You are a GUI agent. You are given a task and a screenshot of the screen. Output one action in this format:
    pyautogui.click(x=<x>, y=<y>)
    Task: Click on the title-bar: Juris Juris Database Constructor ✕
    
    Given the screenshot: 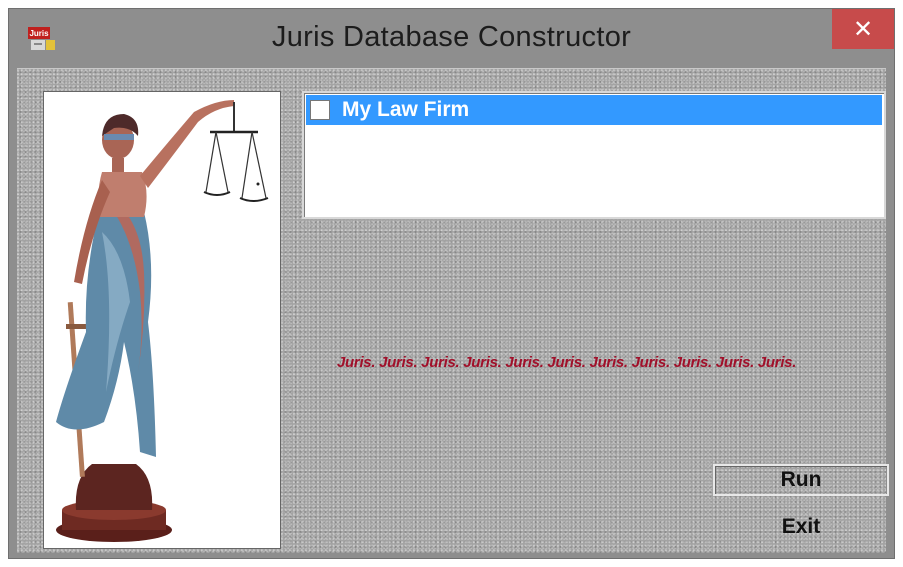 What is the action you would take?
    pyautogui.click(x=451, y=38)
    